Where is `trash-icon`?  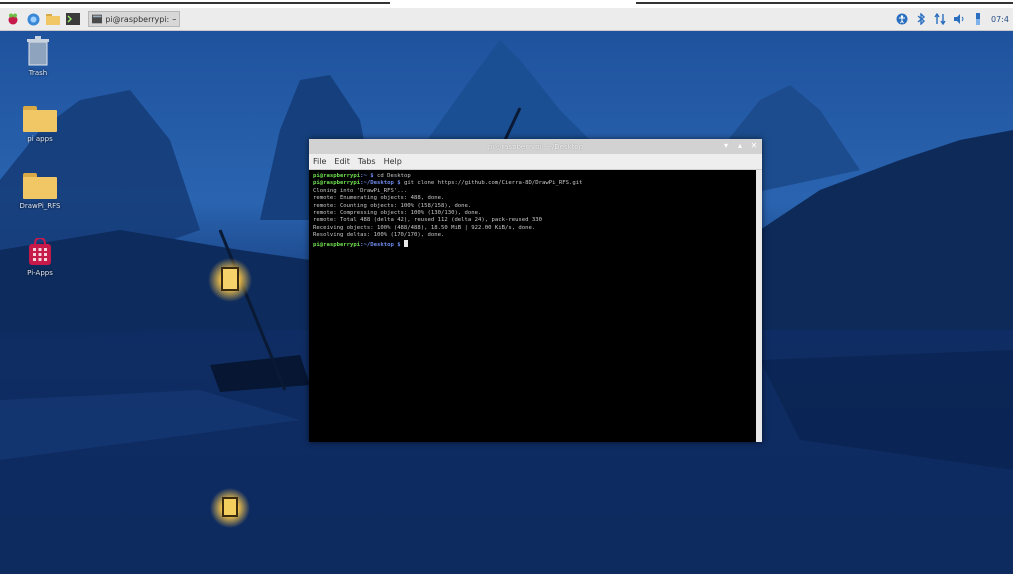
trash-icon is located at coordinates (38, 51).